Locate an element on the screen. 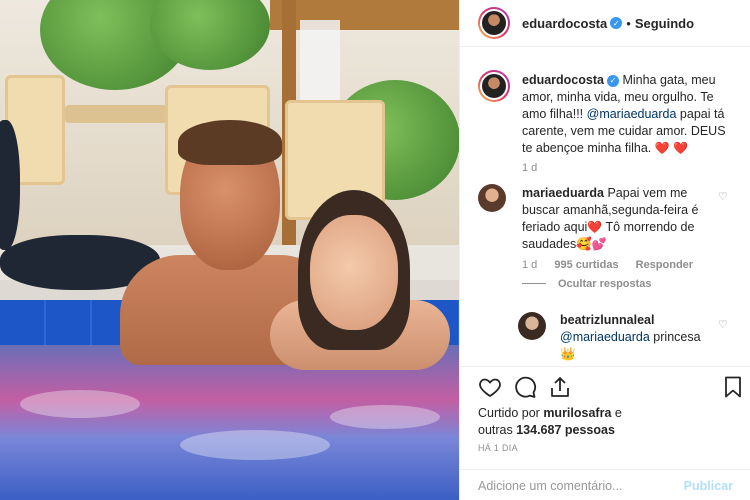 The width and height of the screenshot is (750, 500). likes-count-link: 134.687 pessoas is located at coordinates (565, 430).